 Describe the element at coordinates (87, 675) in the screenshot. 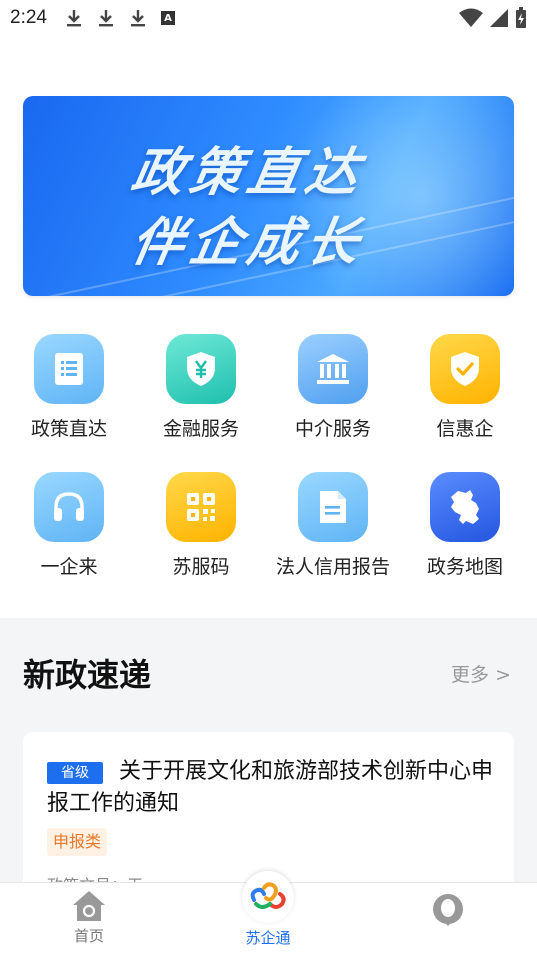

I see `section-title: 新政速递` at that location.